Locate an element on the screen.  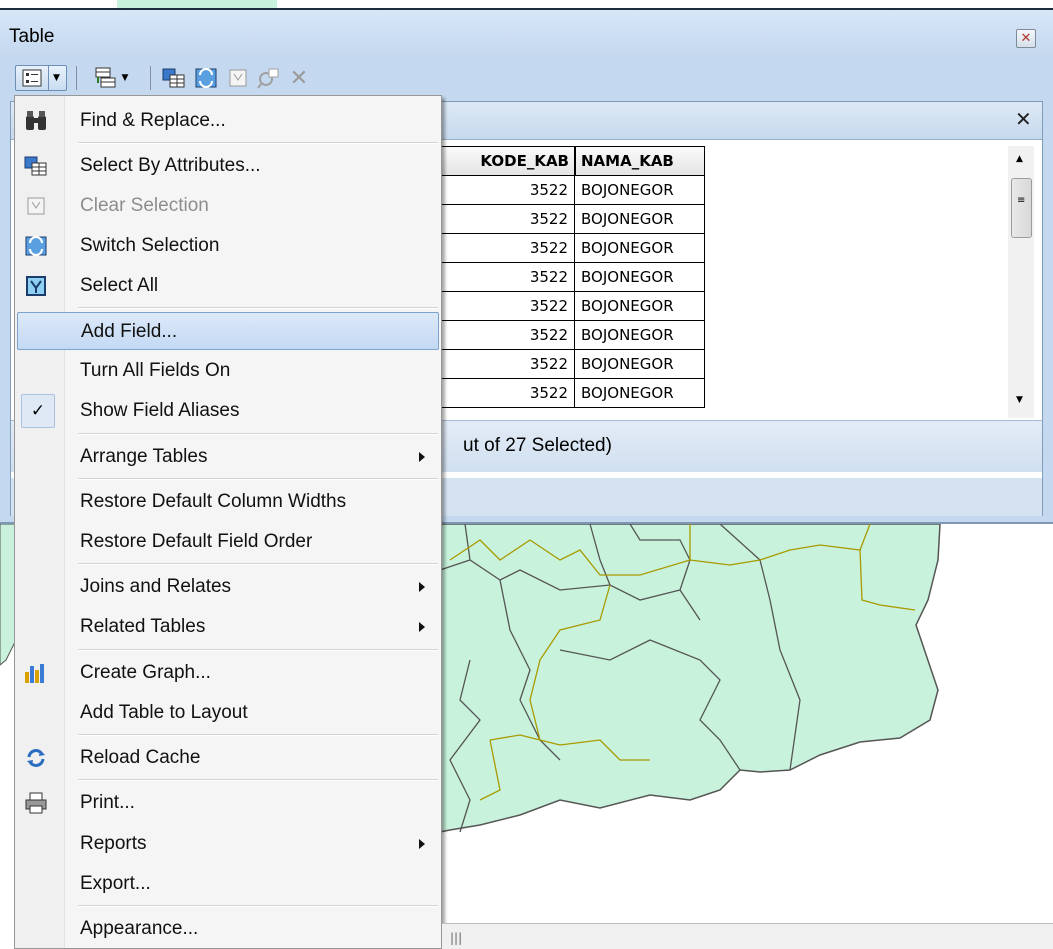
column-header-kode-kab: KODE_KAB is located at coordinates (508, 161).